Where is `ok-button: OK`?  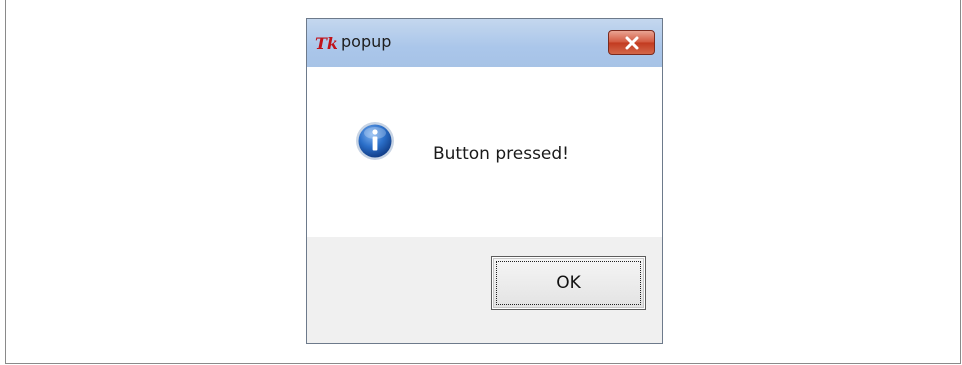
ok-button: OK is located at coordinates (568, 283).